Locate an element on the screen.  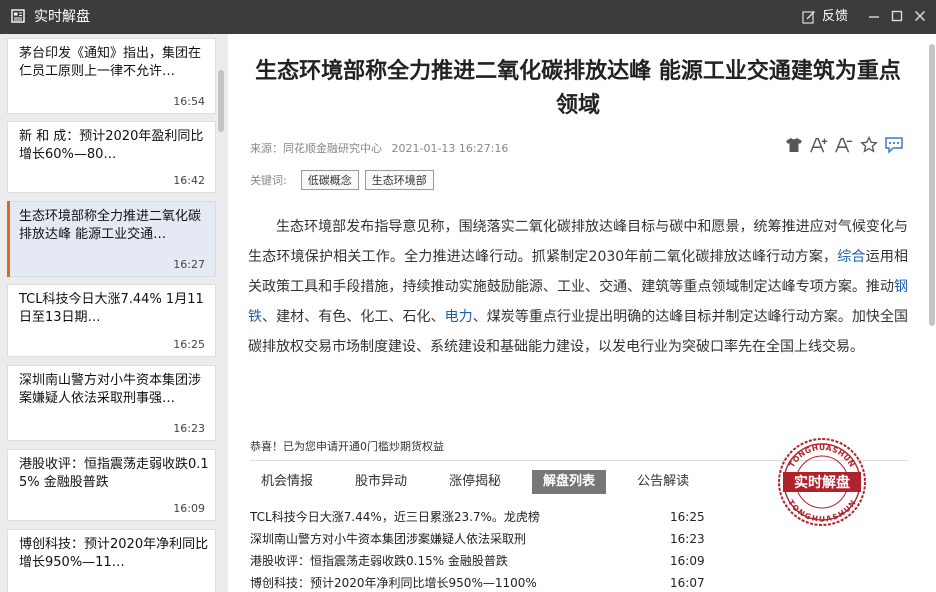
article-toolbar is located at coordinates (844, 145).